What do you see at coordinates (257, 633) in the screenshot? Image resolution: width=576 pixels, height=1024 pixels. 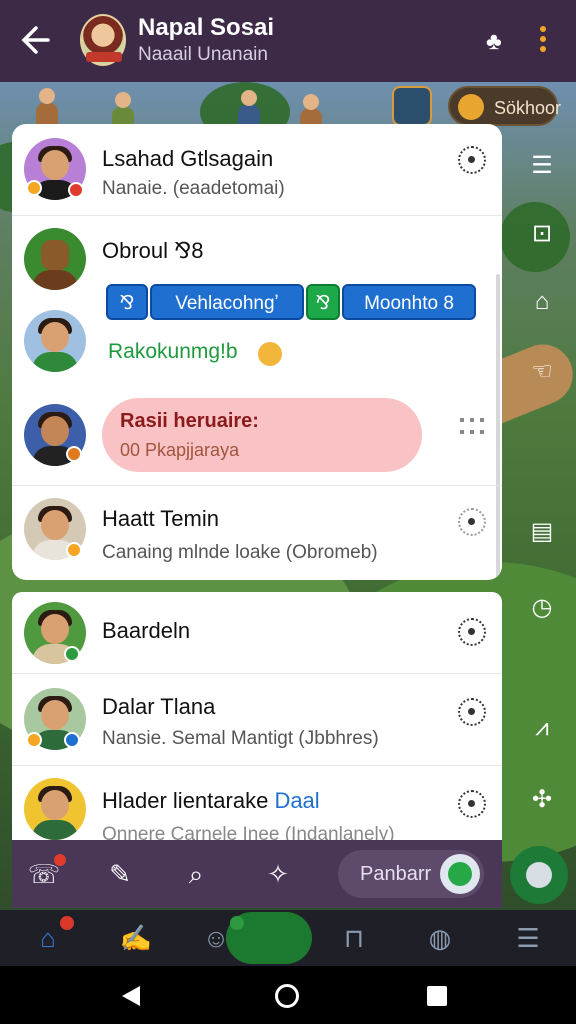 I see `list-item: Baardeln` at bounding box center [257, 633].